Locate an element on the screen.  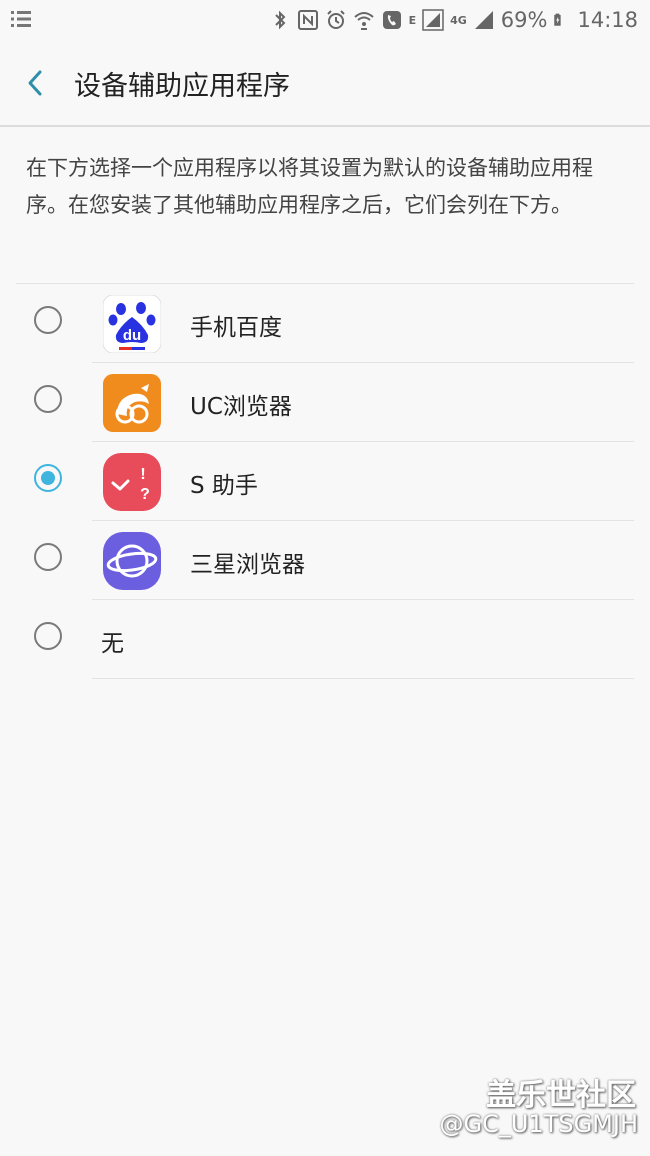
nfc-icon is located at coordinates (307, 20).